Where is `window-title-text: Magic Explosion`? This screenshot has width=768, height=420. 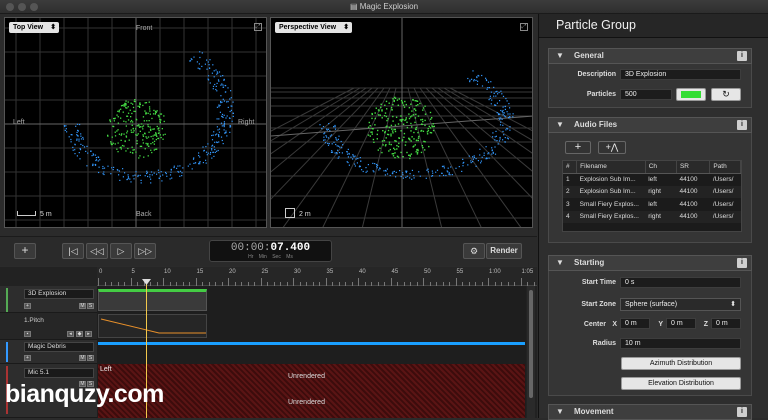 window-title-text: Magic Explosion is located at coordinates (389, 6).